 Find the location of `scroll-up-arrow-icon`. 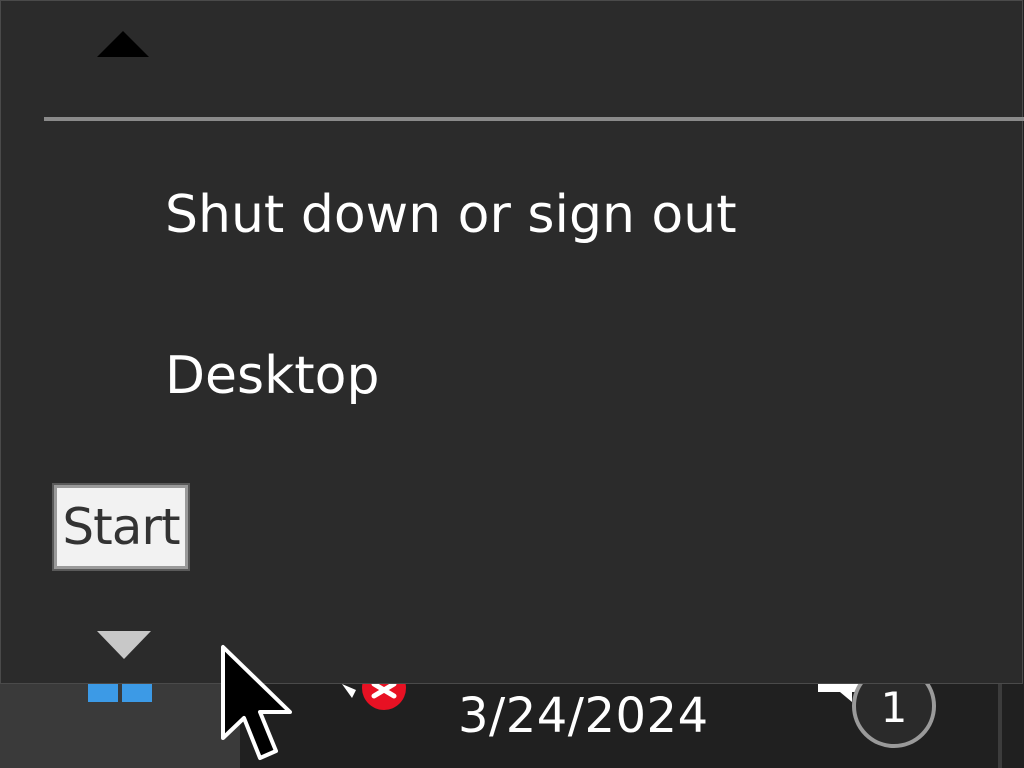

scroll-up-arrow-icon is located at coordinates (123, 44).